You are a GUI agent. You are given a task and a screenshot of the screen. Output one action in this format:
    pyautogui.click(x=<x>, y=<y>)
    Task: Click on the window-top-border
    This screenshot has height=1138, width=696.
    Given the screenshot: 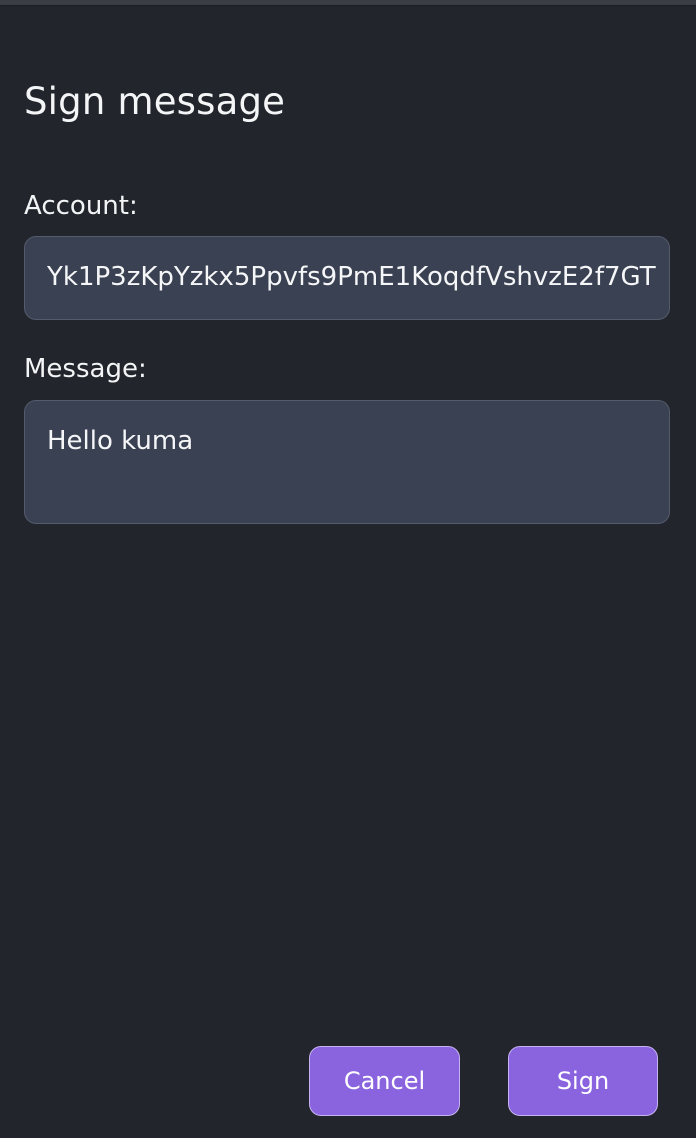 What is the action you would take?
    pyautogui.click(x=348, y=3)
    